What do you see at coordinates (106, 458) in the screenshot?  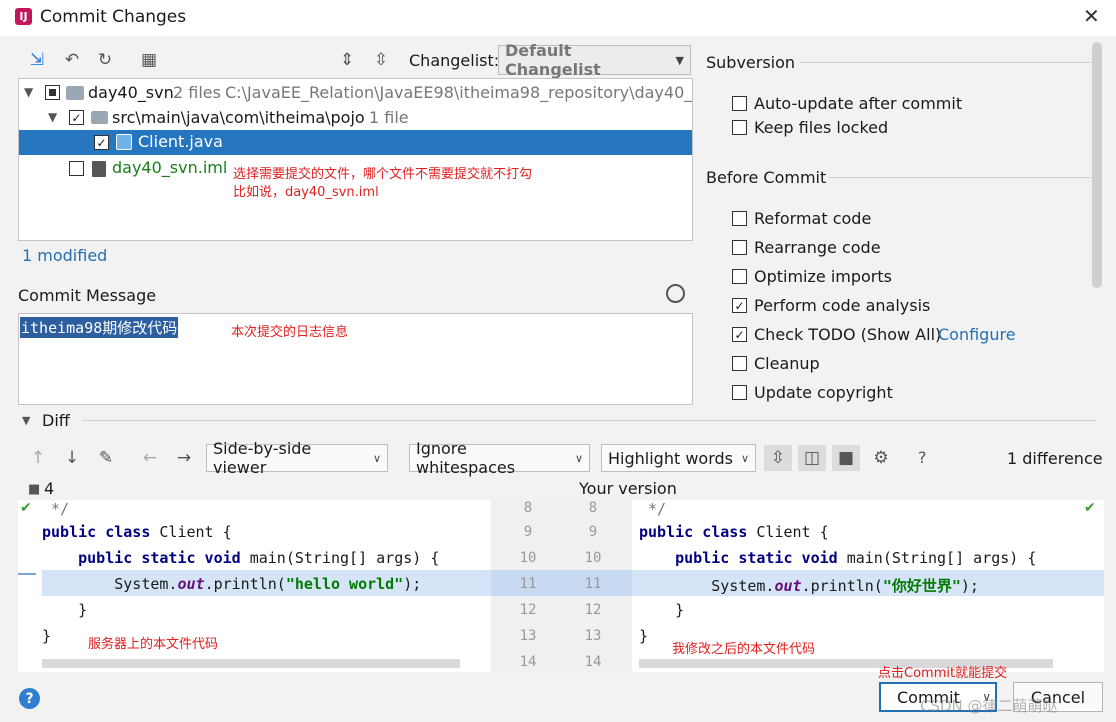 I see `edit-icon: ✎` at bounding box center [106, 458].